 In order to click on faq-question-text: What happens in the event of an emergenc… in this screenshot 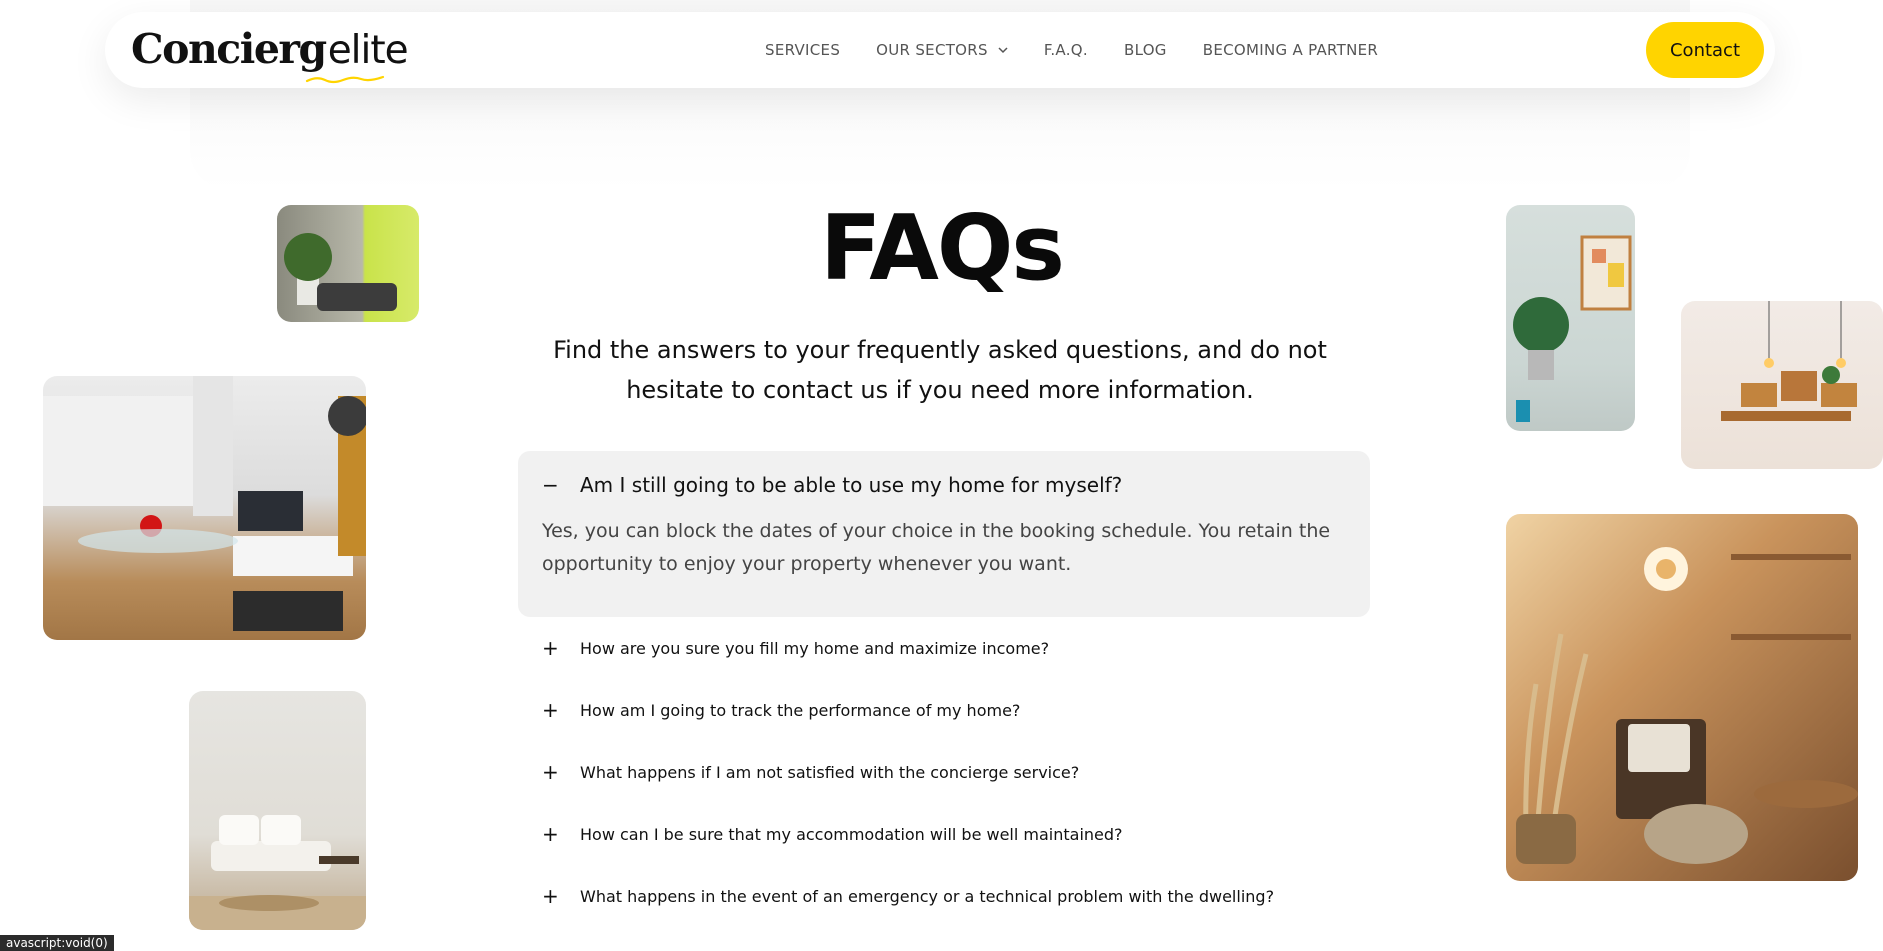, I will do `click(927, 896)`.